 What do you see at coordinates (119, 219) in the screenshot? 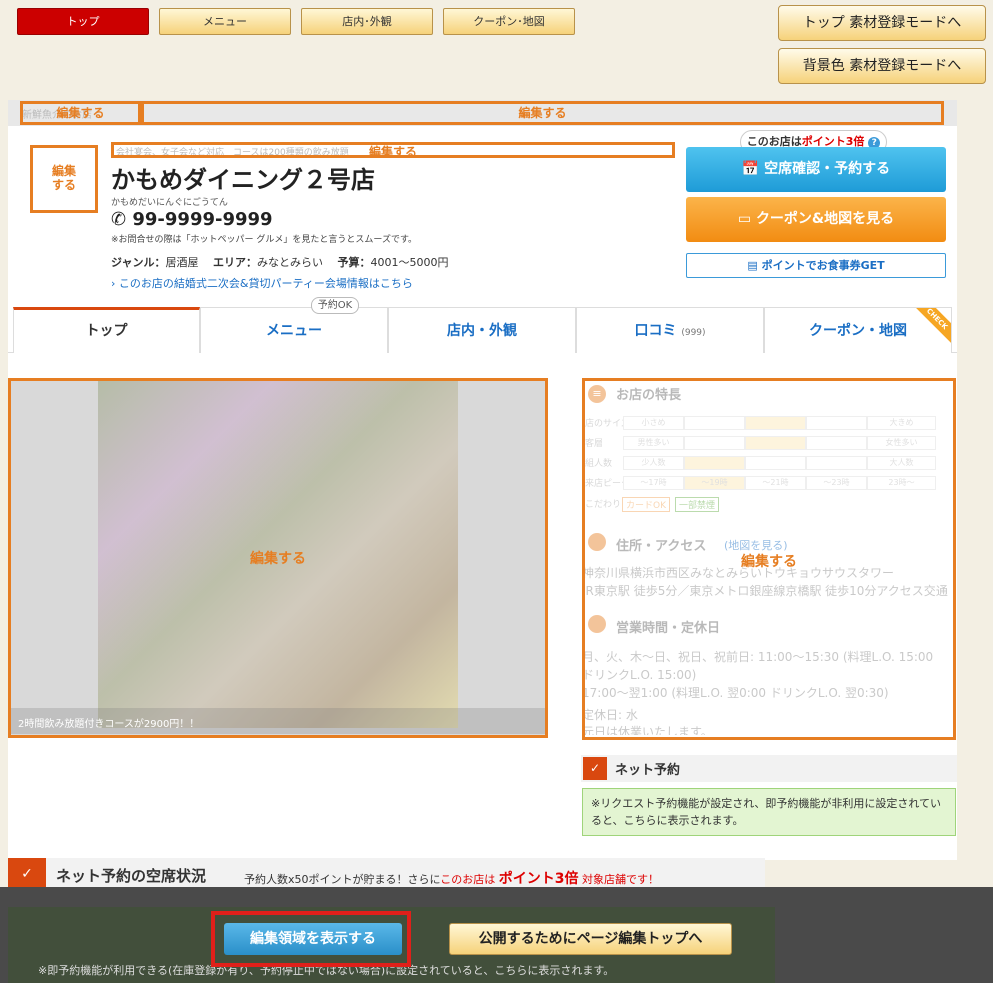
I see `phone-icon: ✆` at bounding box center [119, 219].